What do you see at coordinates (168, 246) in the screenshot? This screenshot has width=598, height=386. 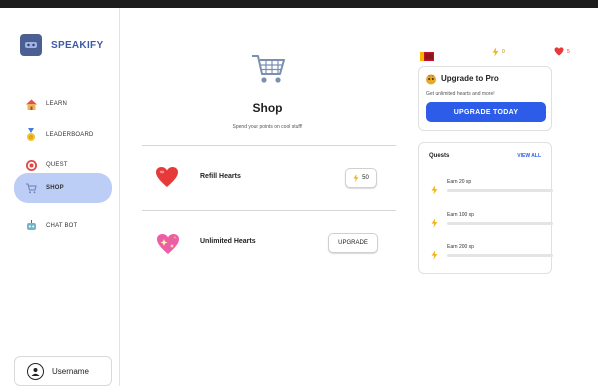 I see `sparkling-heart-icon` at bounding box center [168, 246].